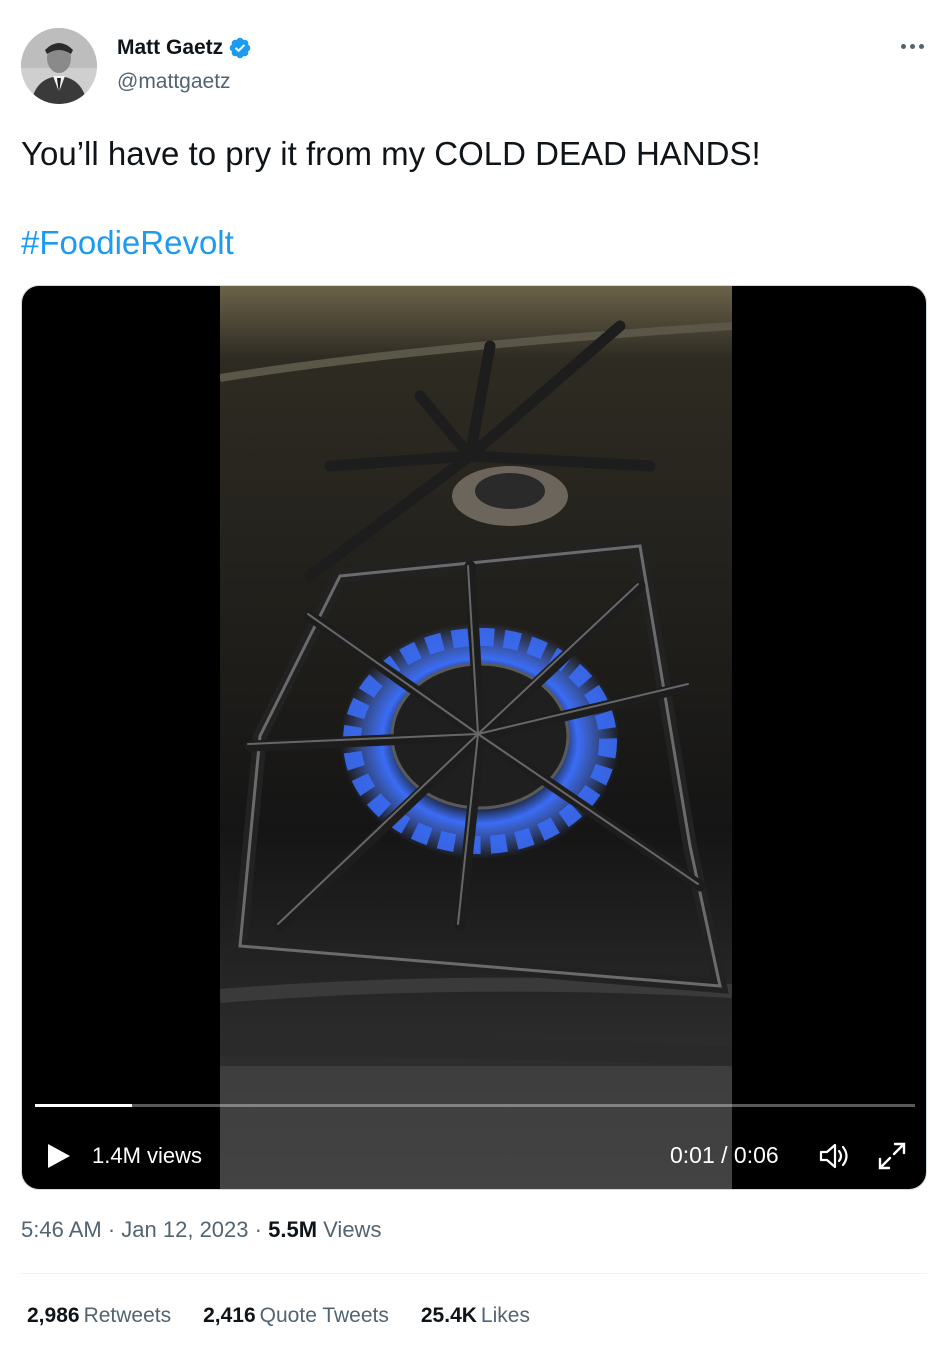 This screenshot has height=1346, width=950. Describe the element at coordinates (83, 1105) in the screenshot. I see `video-progress-fill` at that location.